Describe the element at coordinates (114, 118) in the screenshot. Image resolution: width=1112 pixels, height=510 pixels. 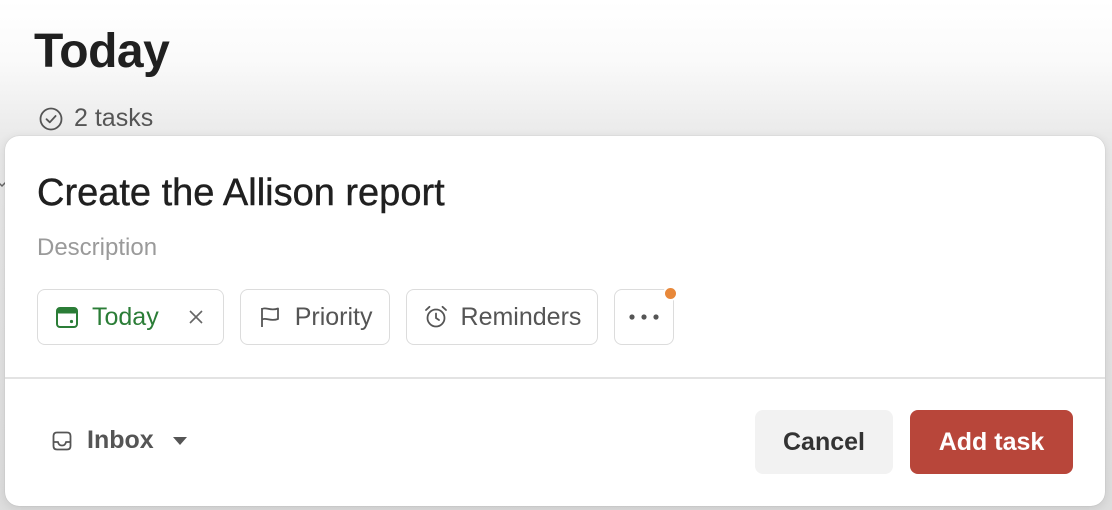
I see `task-count-label: 2 tasks` at that location.